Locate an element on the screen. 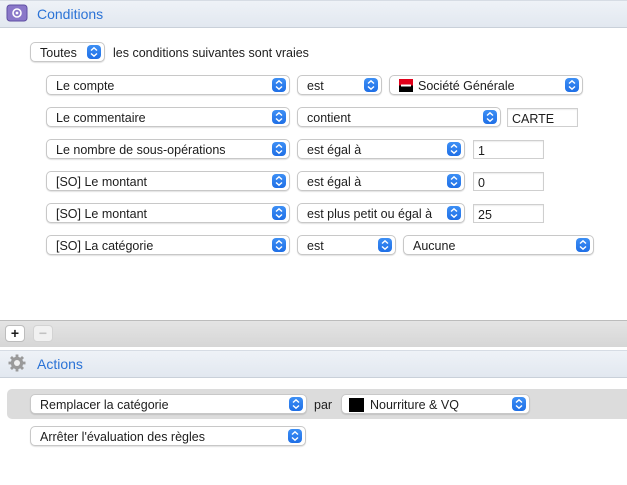 This screenshot has height=485, width=627. condition-field-label: Le compte is located at coordinates (85, 86).